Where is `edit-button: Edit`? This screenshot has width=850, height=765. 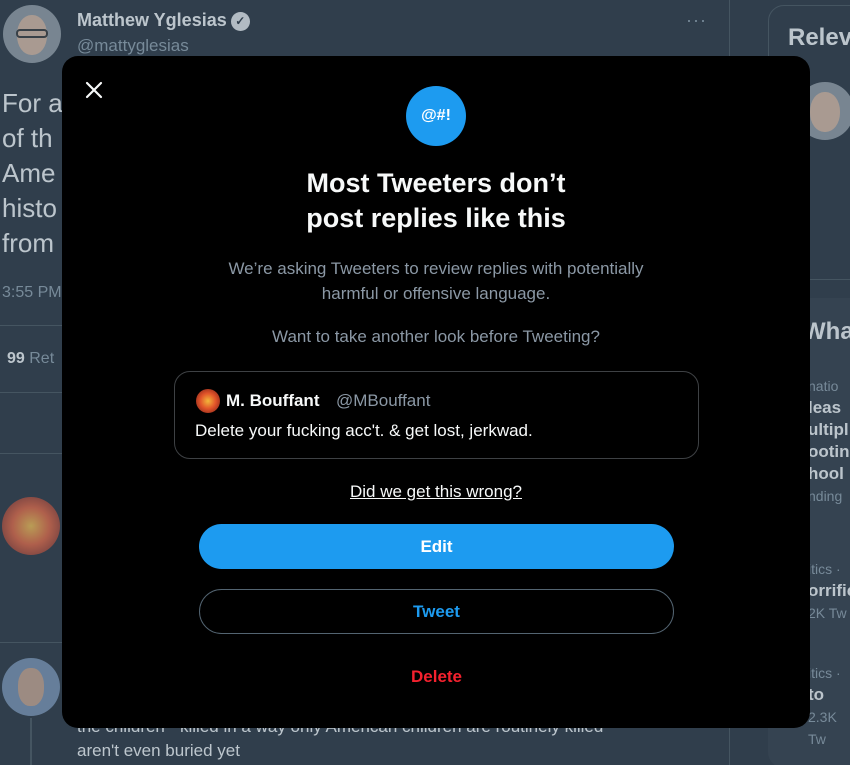
edit-button: Edit is located at coordinates (436, 546).